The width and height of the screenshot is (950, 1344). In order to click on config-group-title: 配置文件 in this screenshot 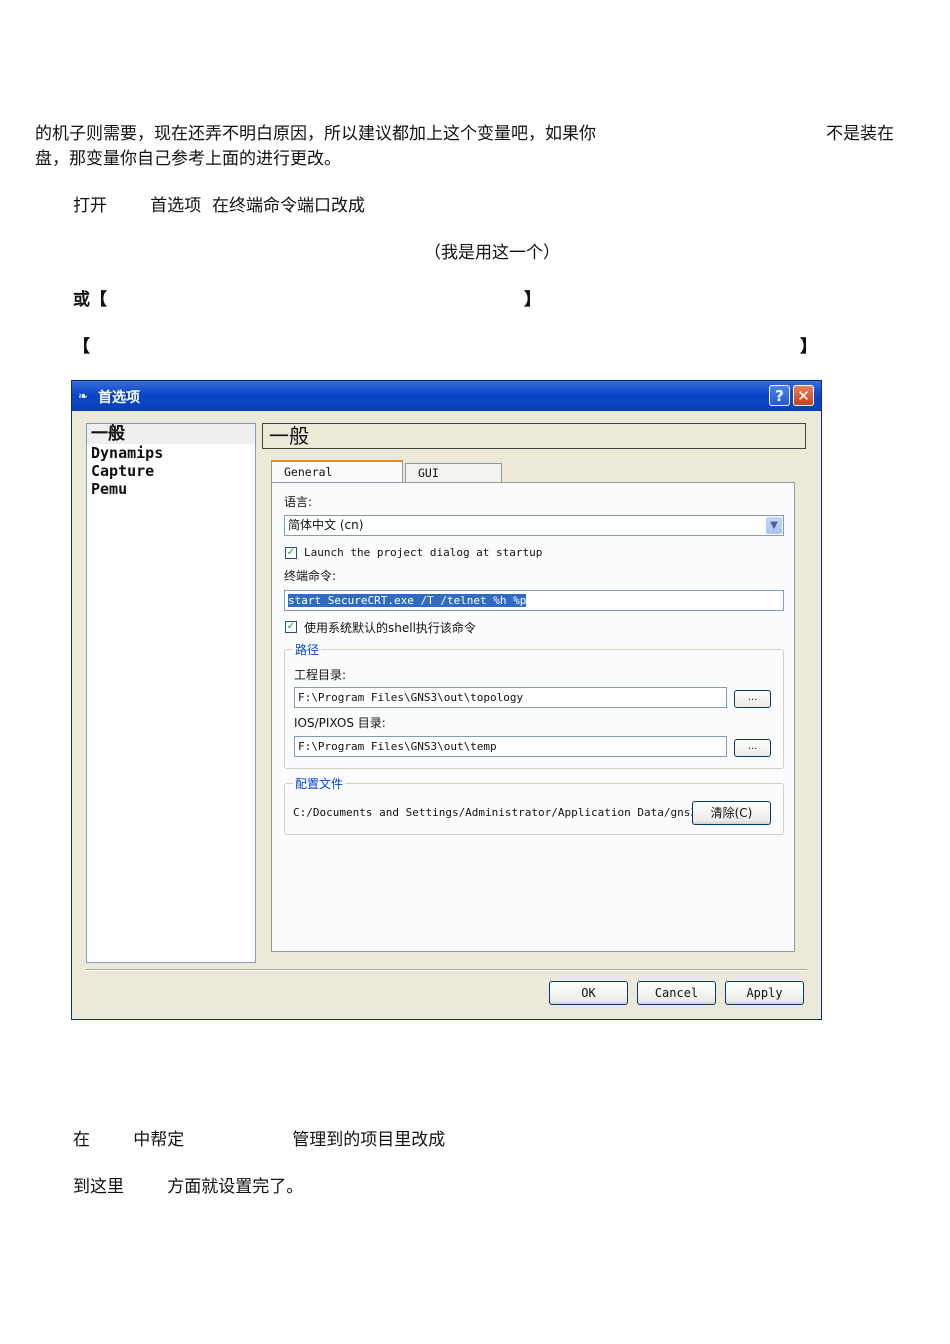, I will do `click(319, 783)`.